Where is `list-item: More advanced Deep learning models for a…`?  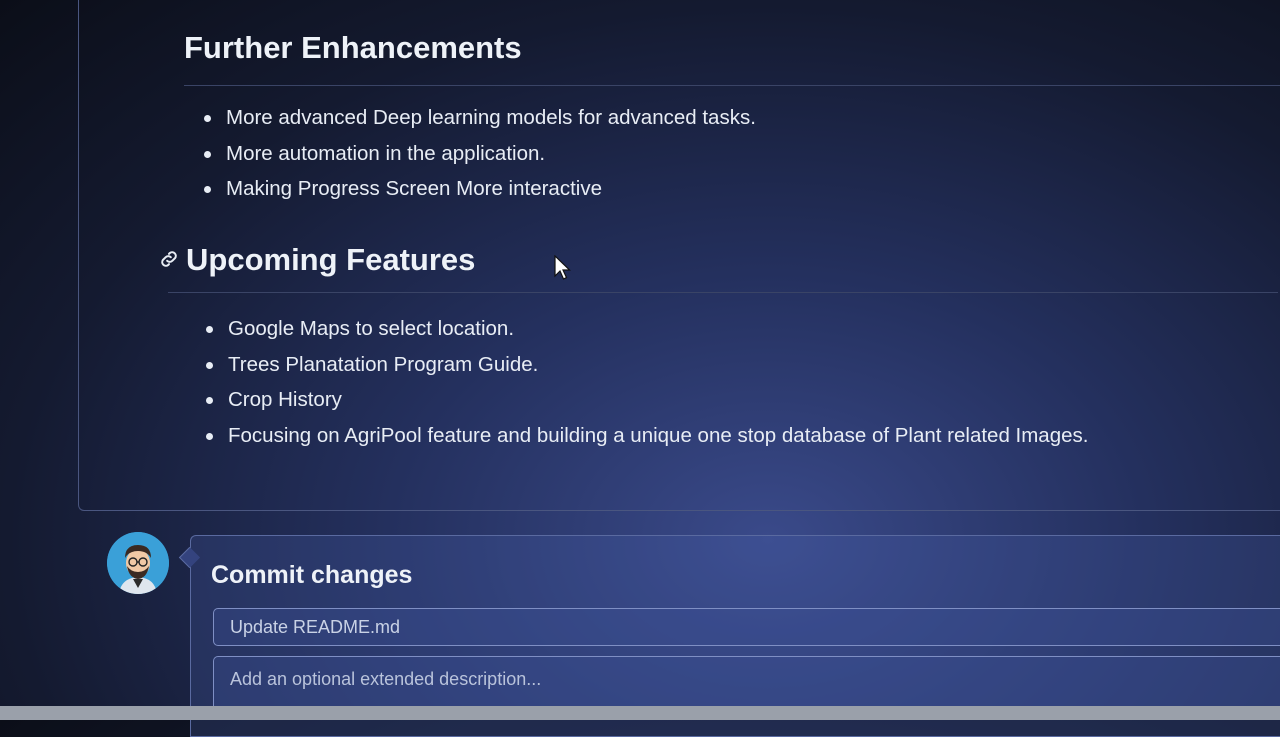 list-item: More advanced Deep learning models for a… is located at coordinates (480, 118).